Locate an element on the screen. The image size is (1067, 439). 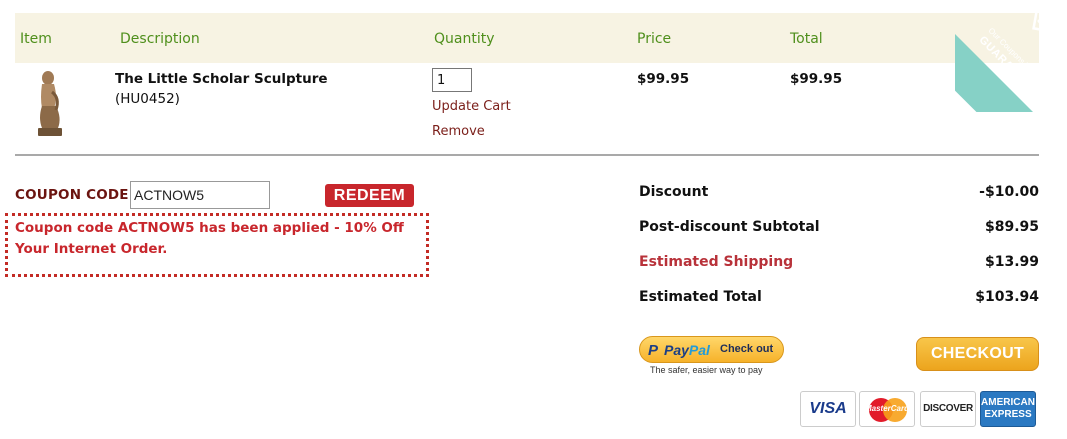
update-cart-link: Update Cart is located at coordinates (471, 106).